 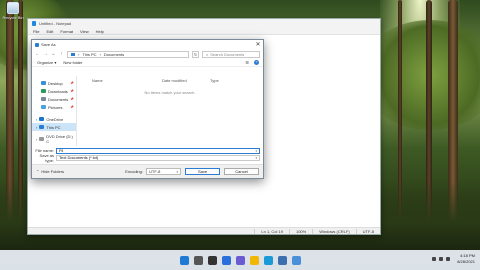 I want to click on onedrive-cloud-icon, so click(x=42, y=119).